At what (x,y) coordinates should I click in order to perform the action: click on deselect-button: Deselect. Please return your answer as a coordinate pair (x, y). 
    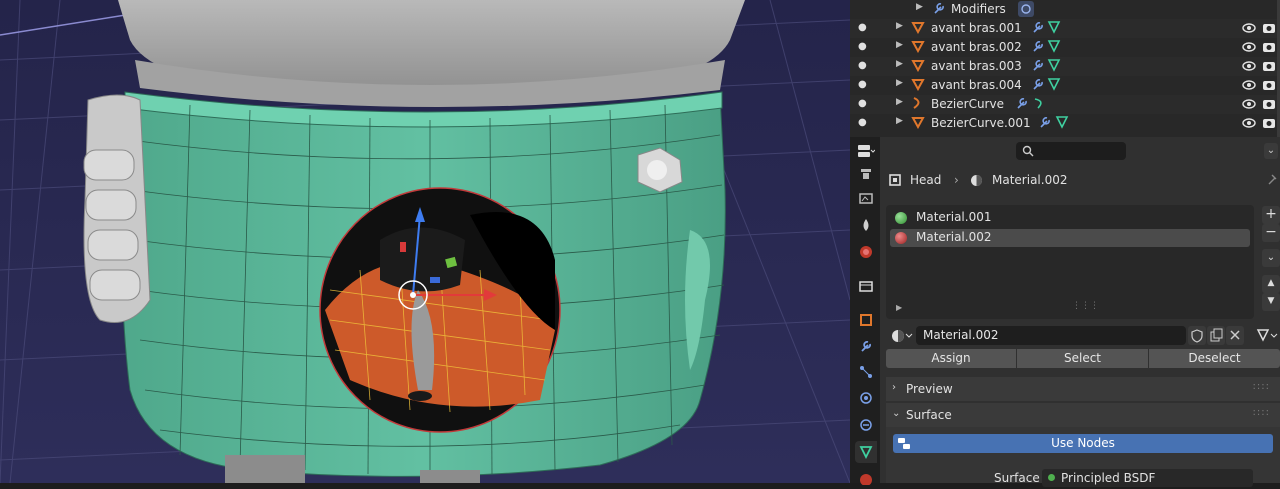
    Looking at the image, I should click on (1214, 358).